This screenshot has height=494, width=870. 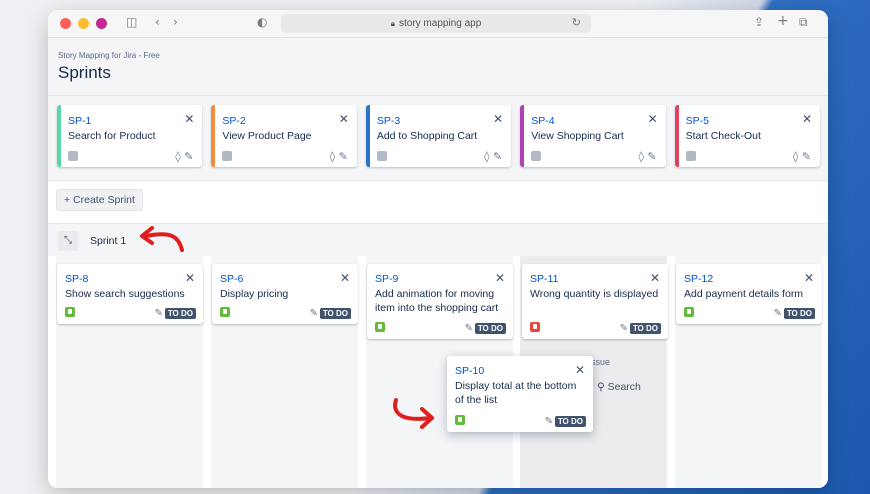 I want to click on browser-titlebar: ◫ ‹ › ◐ 🔒︎ story mapping app ↻ ⇪ + ⧉, so click(x=438, y=24).